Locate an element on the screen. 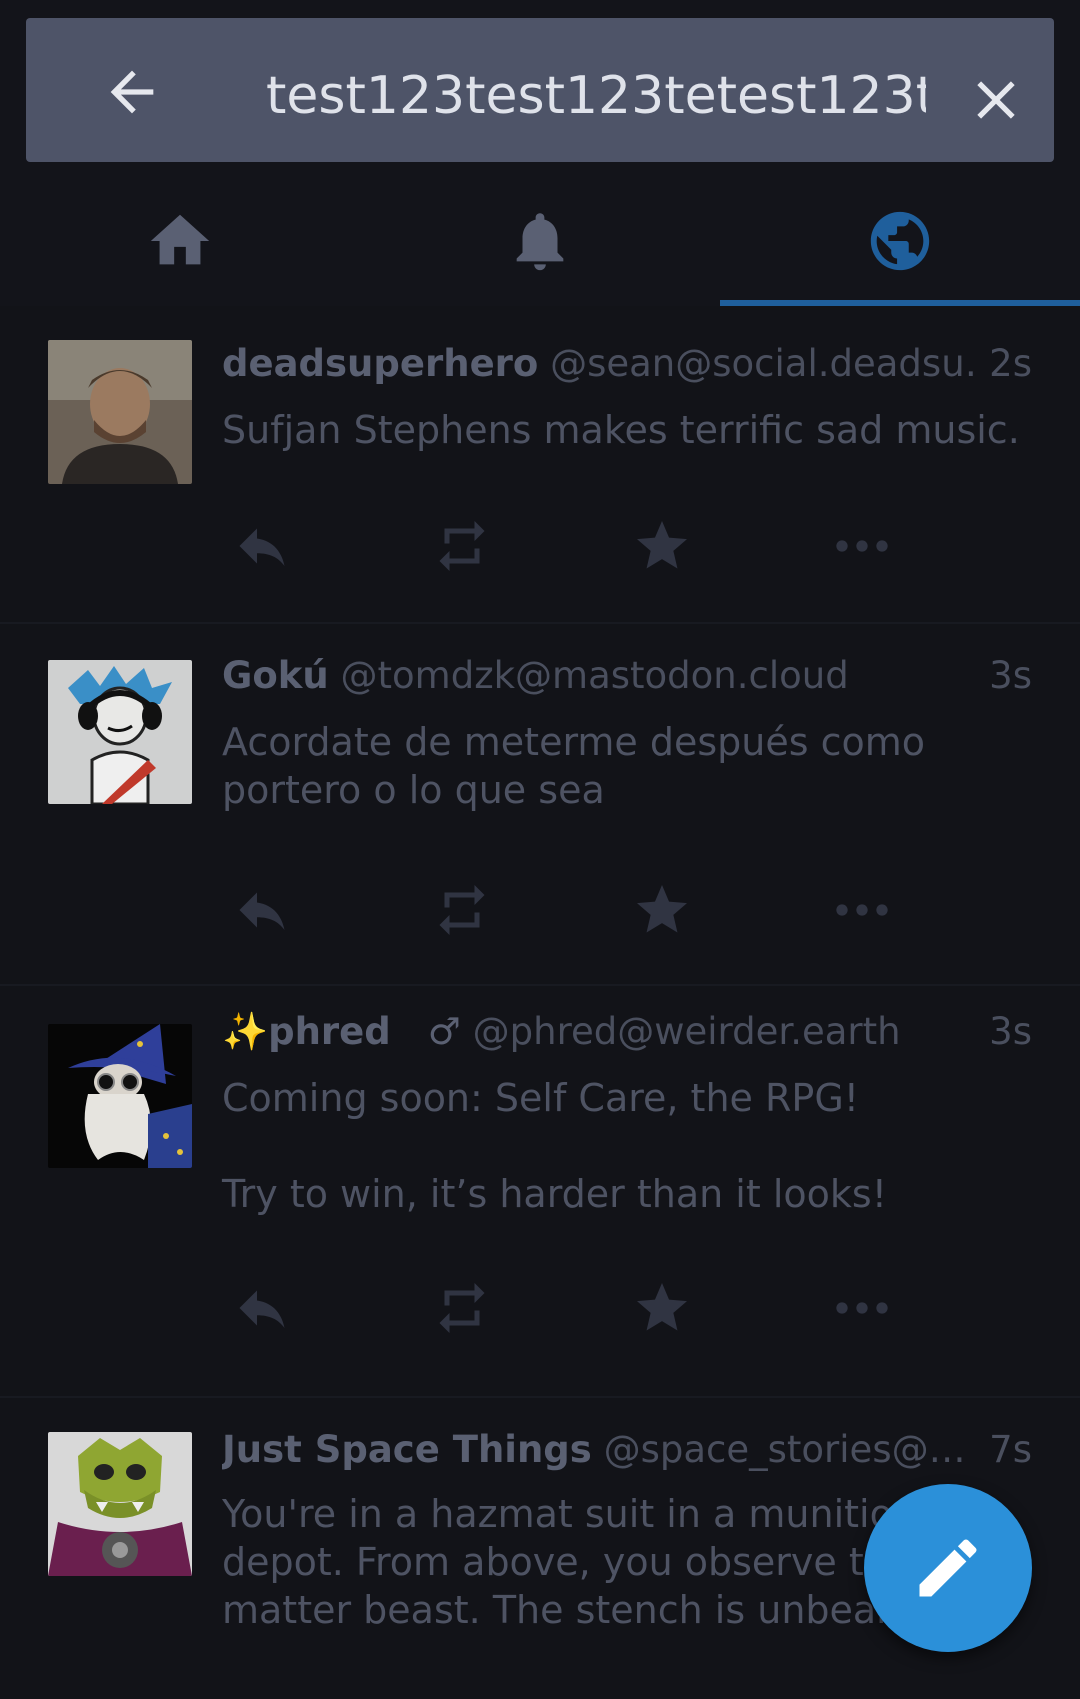 Image resolution: width=1080 pixels, height=1699 pixels. globe-icon is located at coordinates (900, 241).